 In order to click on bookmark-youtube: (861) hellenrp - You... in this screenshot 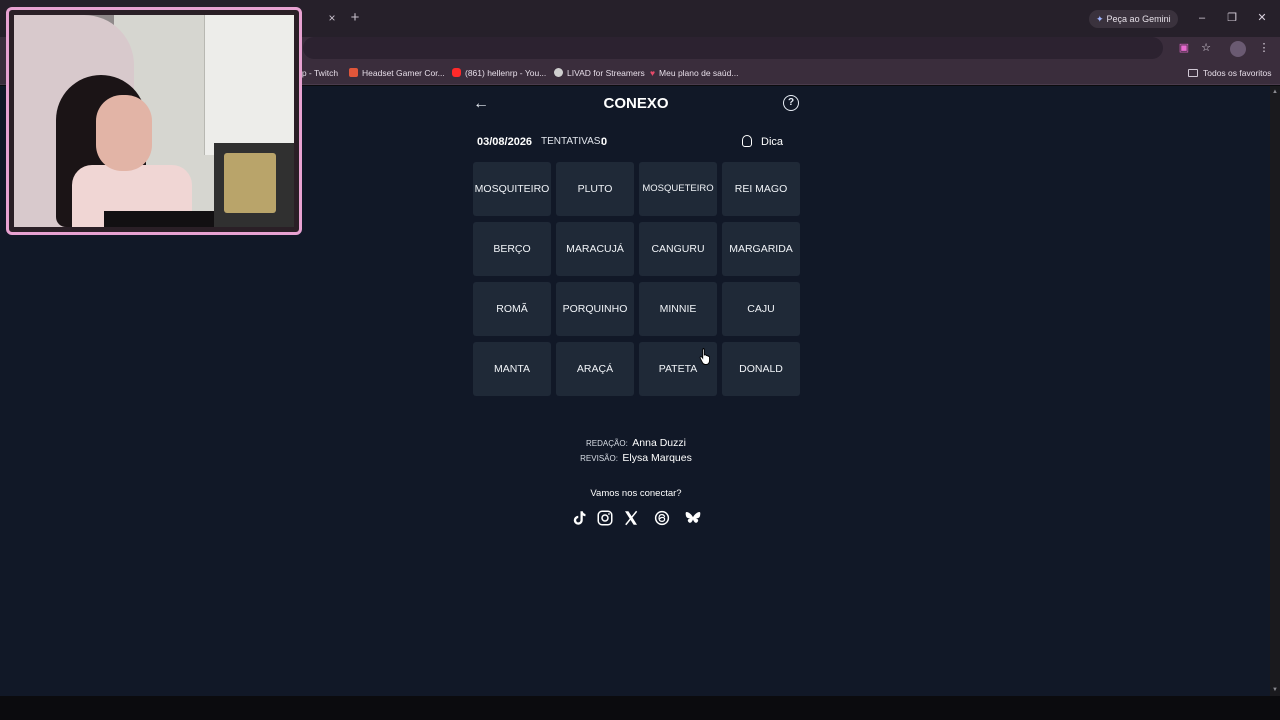, I will do `click(499, 73)`.